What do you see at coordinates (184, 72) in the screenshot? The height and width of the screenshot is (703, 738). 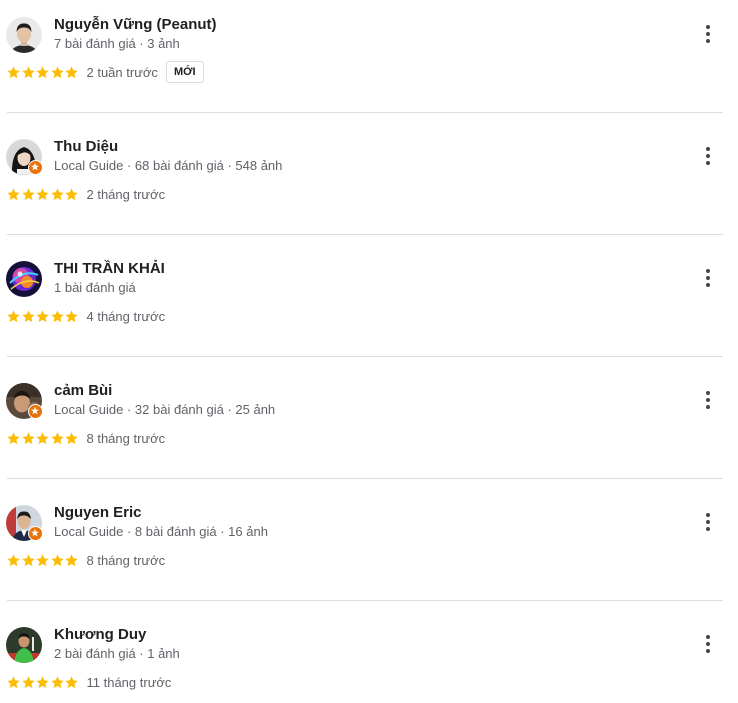 I see `new-badge: MỚI` at bounding box center [184, 72].